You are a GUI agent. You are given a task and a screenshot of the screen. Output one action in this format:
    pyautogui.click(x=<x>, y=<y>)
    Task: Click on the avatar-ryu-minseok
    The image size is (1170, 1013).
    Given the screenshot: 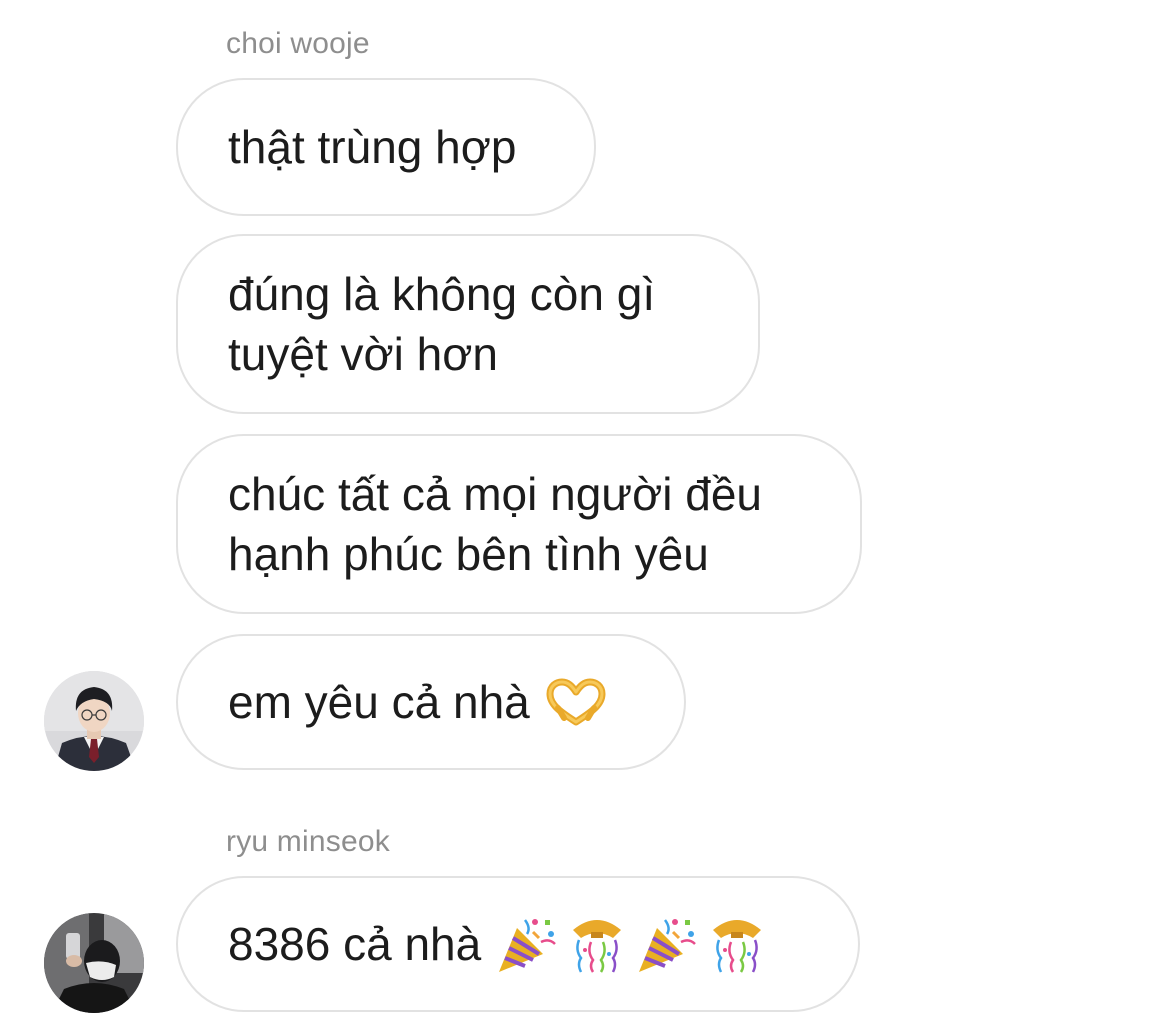 What is the action you would take?
    pyautogui.click(x=94, y=963)
    